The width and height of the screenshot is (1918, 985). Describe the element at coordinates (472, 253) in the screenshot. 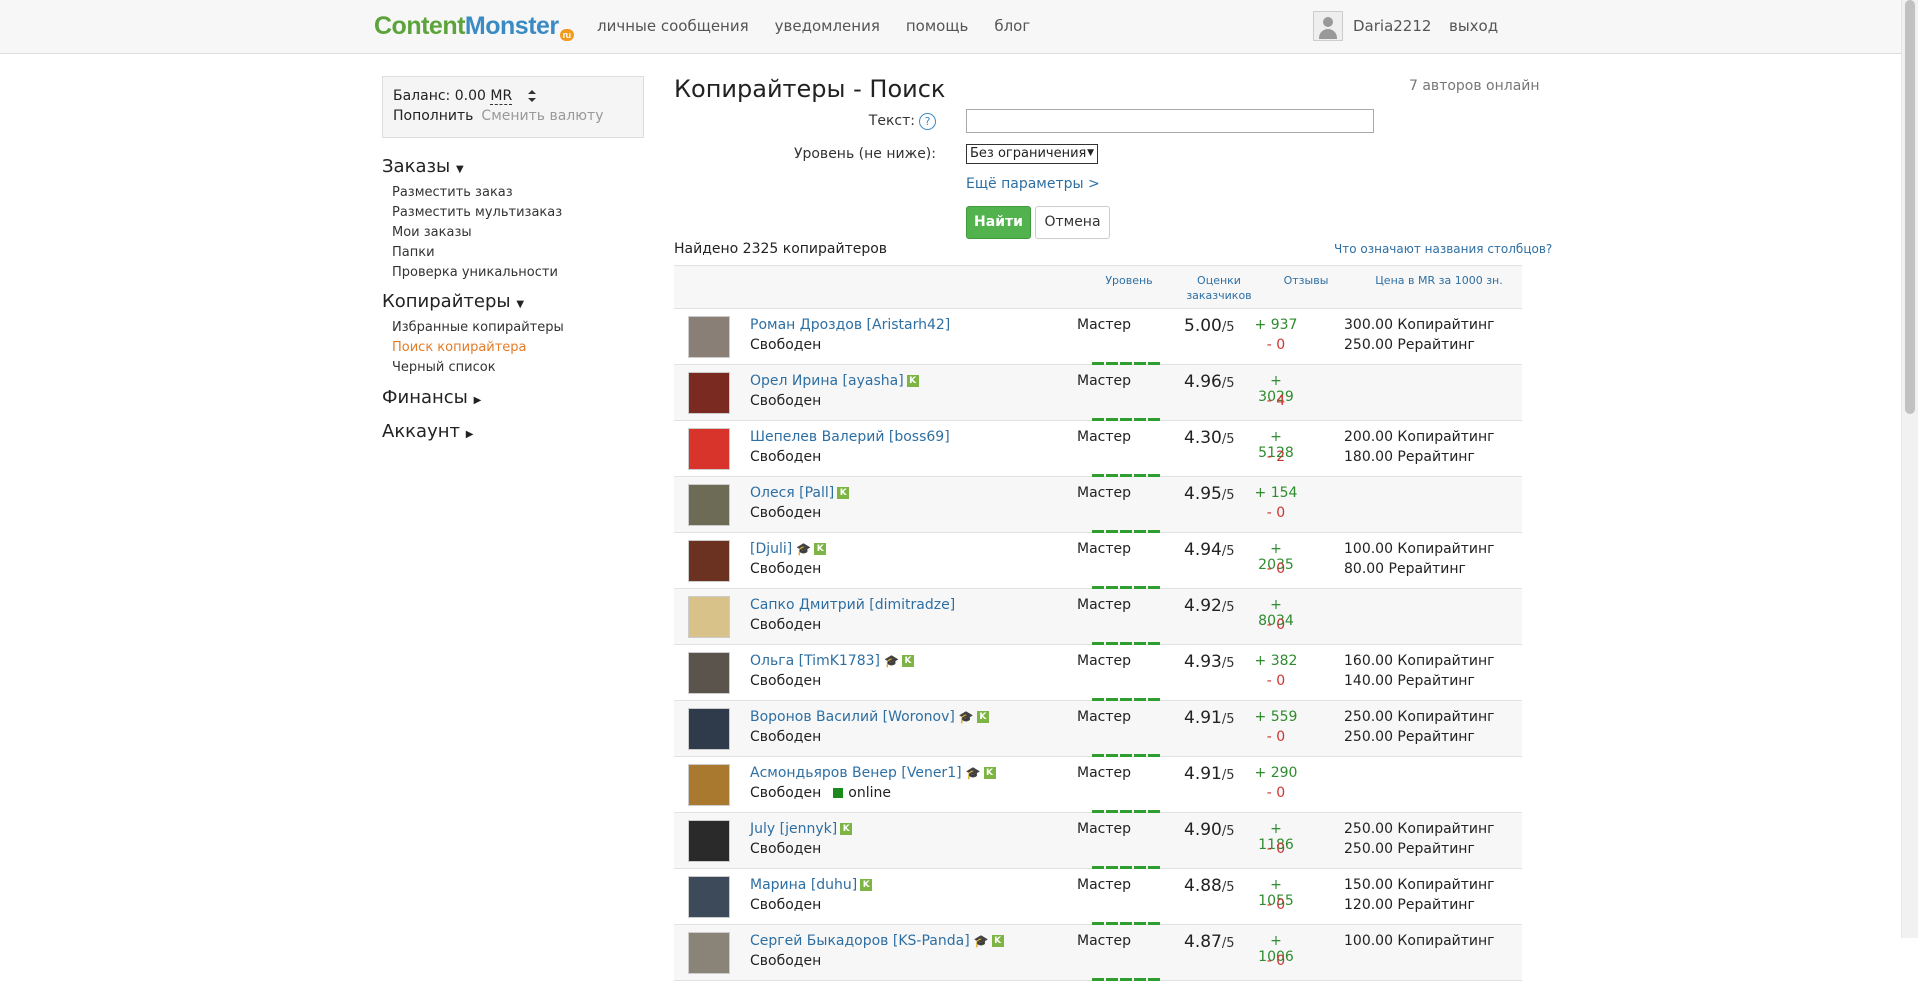

I see `sidebar-item-folders: Папки` at that location.